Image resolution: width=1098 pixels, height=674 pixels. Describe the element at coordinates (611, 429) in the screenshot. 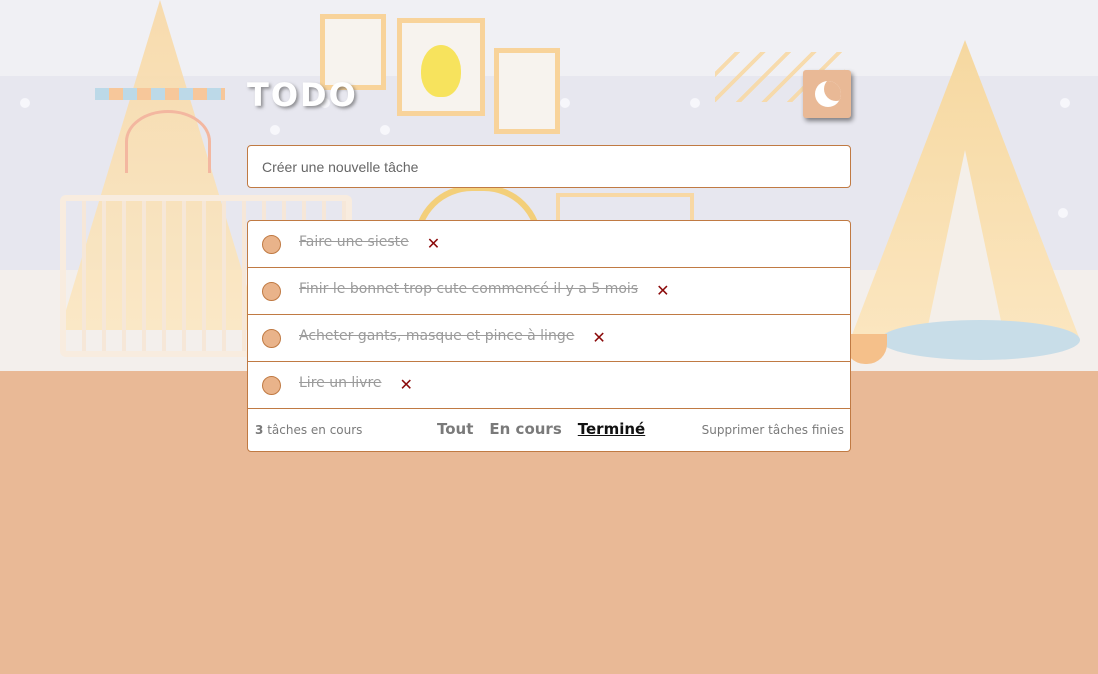

I see `filter-completed: Terminé` at that location.